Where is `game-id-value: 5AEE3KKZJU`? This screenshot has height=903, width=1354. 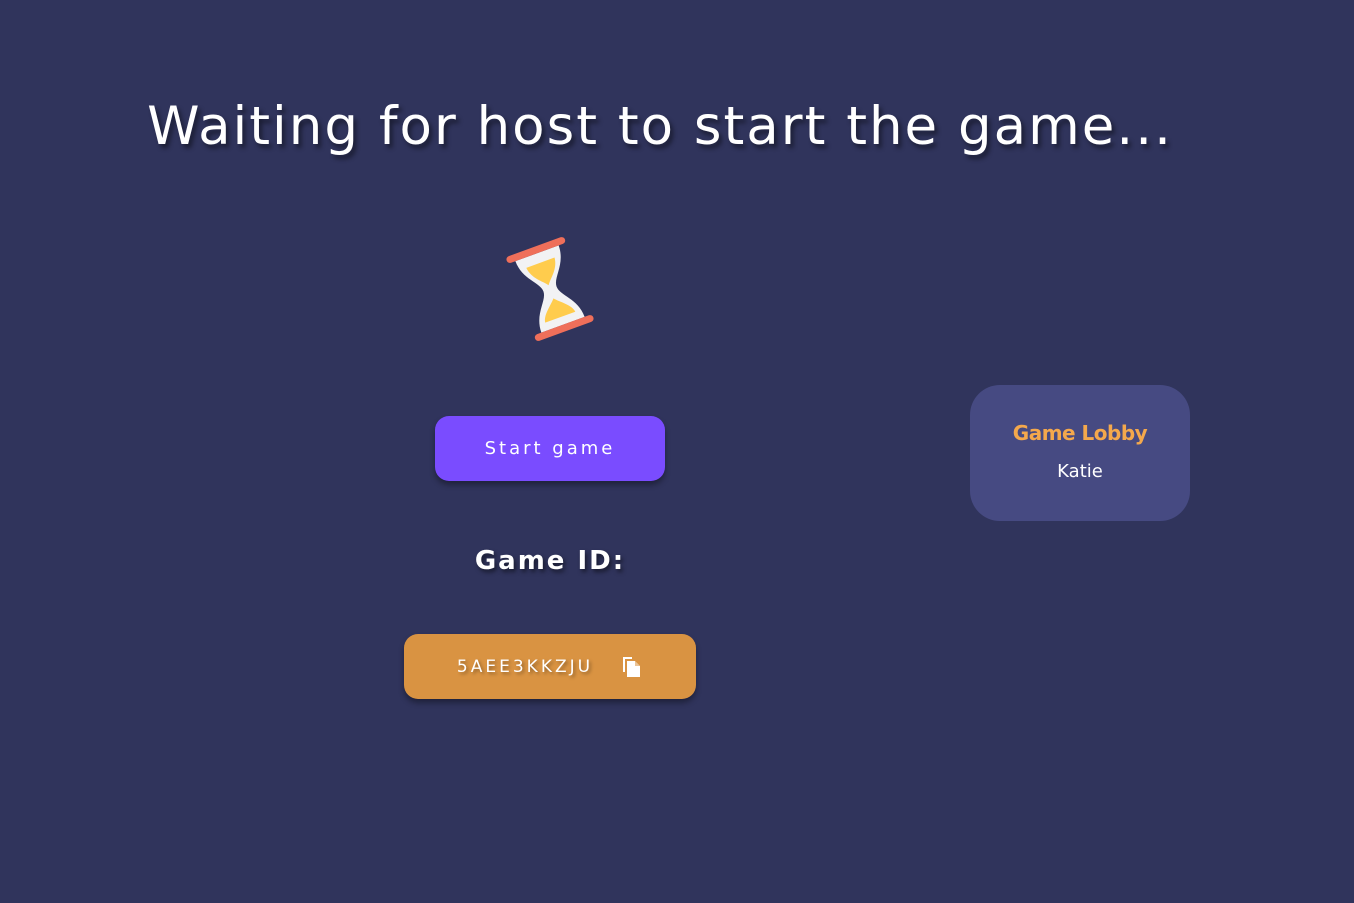
game-id-value: 5AEE3KKZJU is located at coordinates (525, 666).